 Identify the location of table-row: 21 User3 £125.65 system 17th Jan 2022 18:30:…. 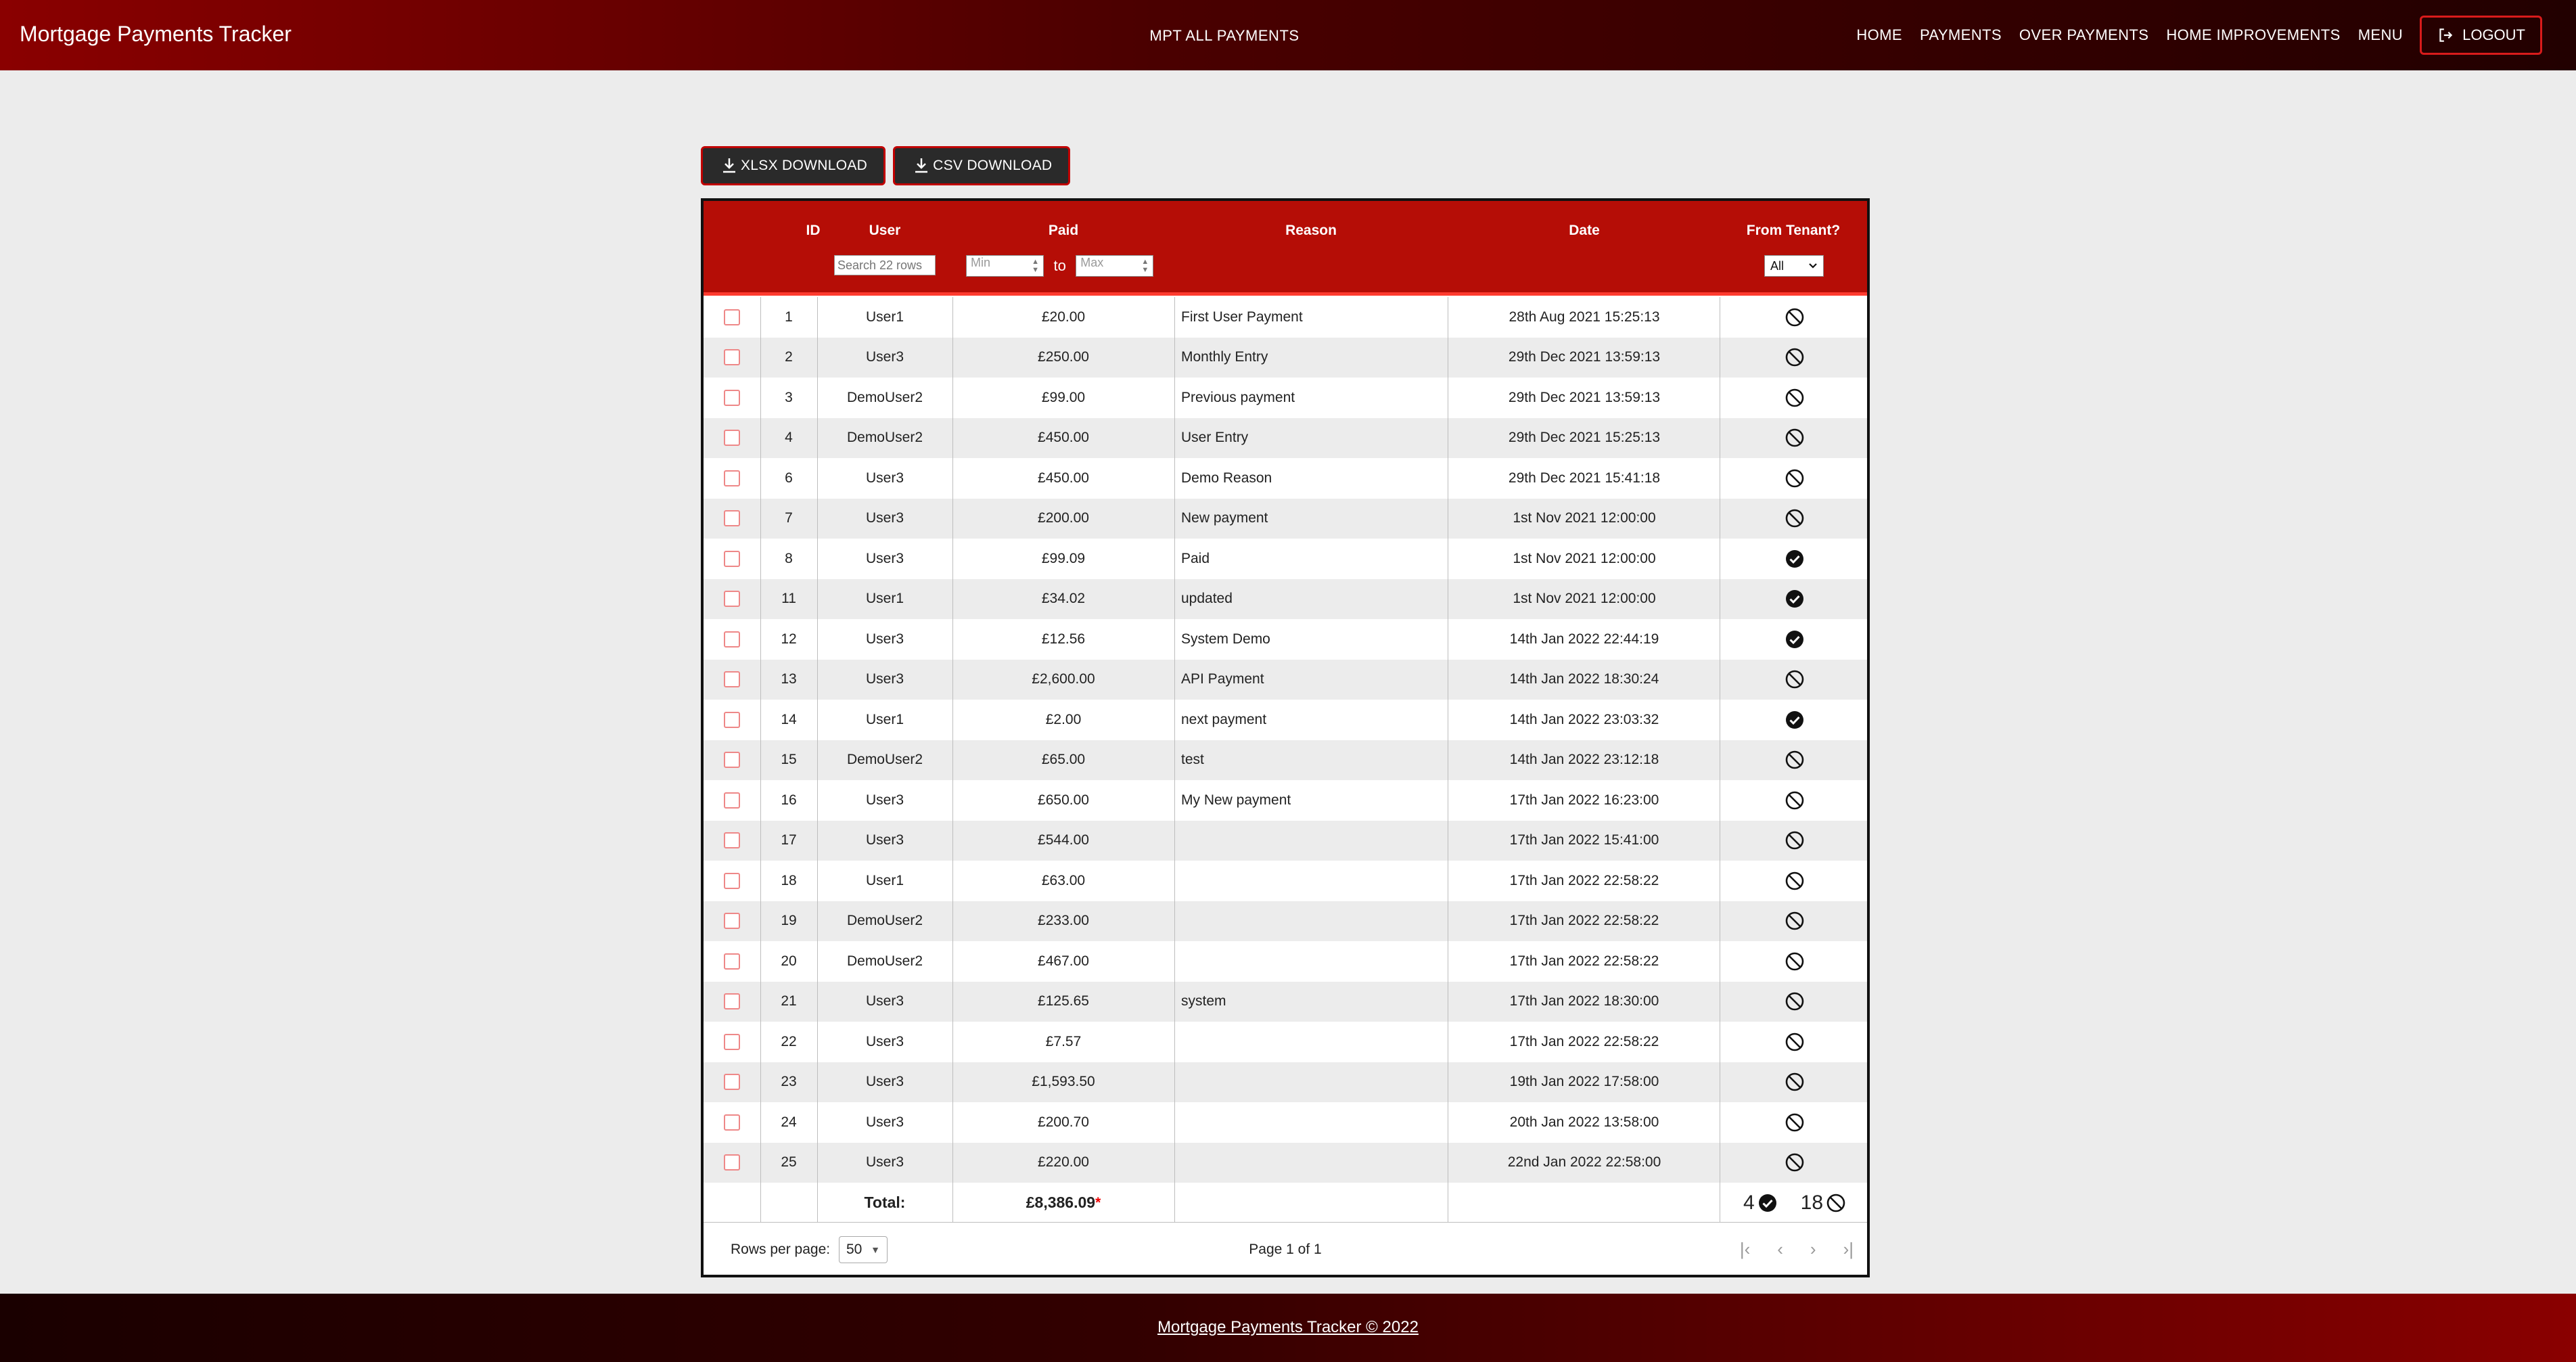
(1285, 1001).